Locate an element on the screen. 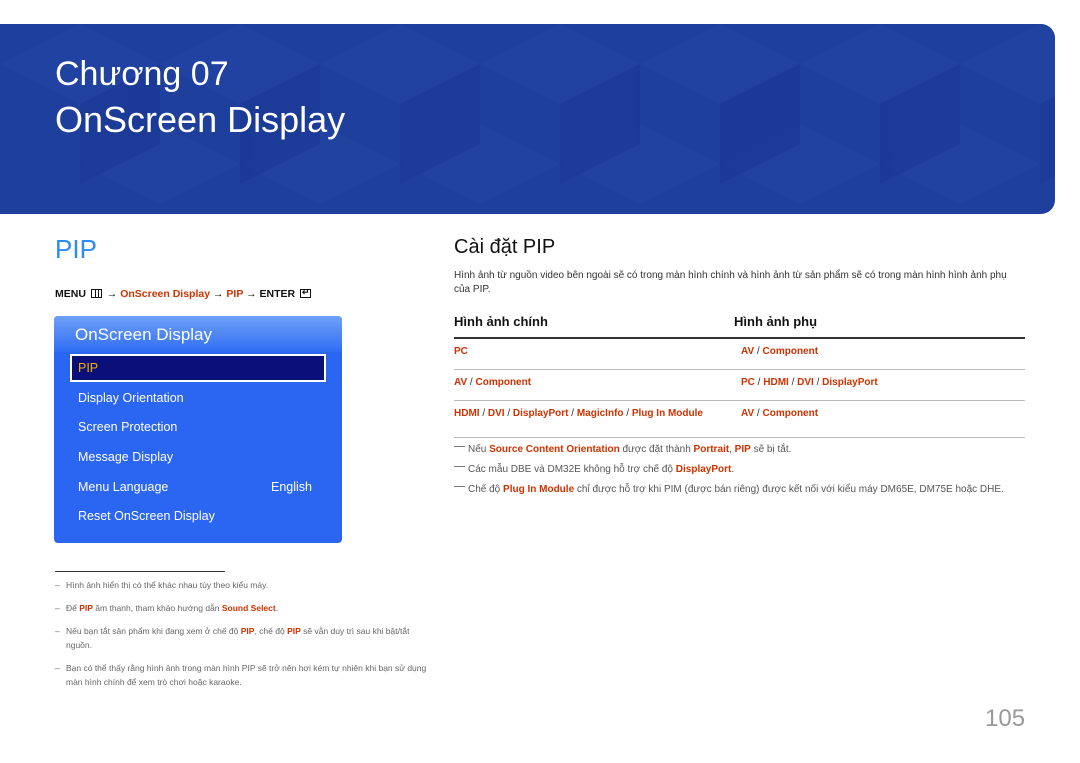 The height and width of the screenshot is (763, 1080). cell-main: AV / Component is located at coordinates (493, 382).